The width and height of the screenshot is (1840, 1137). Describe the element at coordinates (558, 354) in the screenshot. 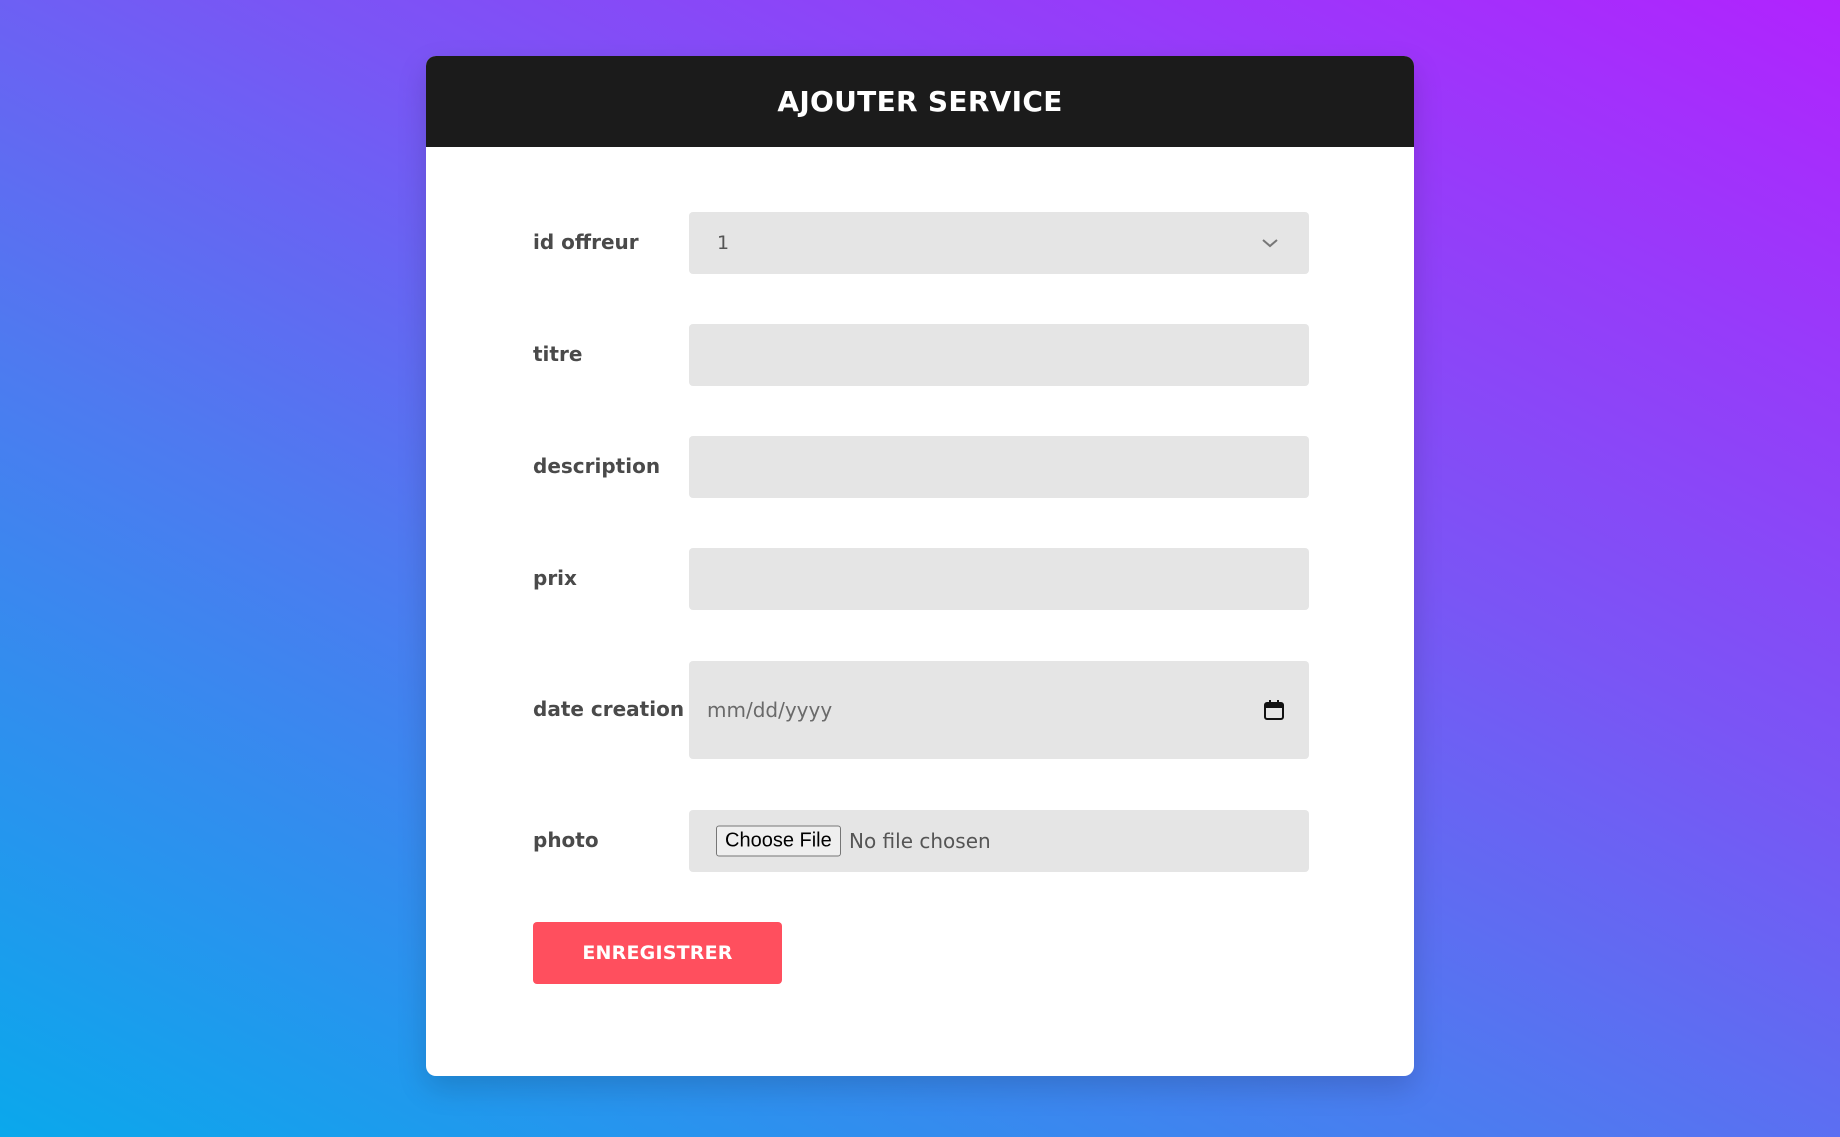

I see `titre-label: titre` at that location.